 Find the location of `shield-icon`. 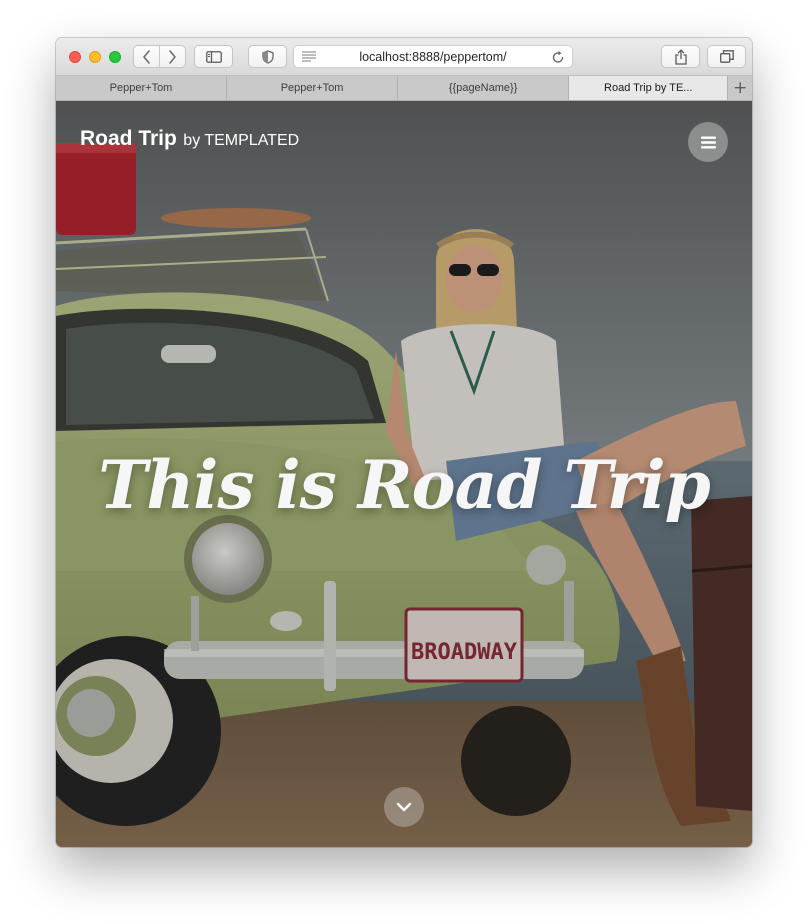

shield-icon is located at coordinates (267, 56).